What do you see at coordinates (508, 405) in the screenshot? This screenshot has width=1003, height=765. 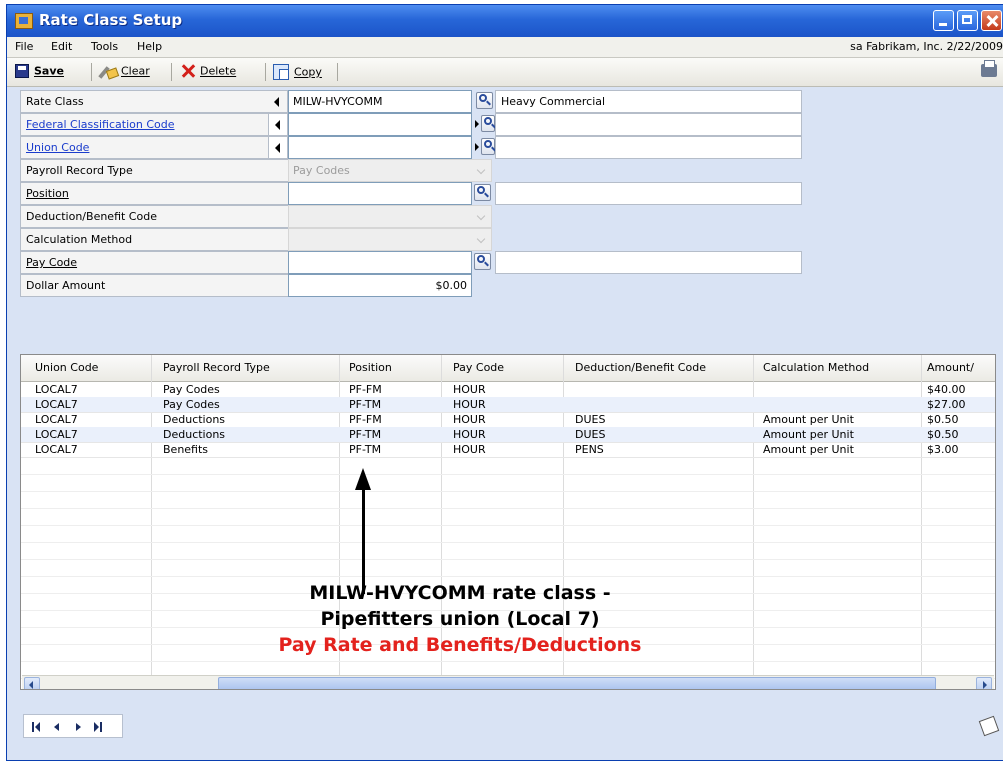 I see `table-row: LOCAL7 Pay Codes PF-TM HOUR $27.00` at bounding box center [508, 405].